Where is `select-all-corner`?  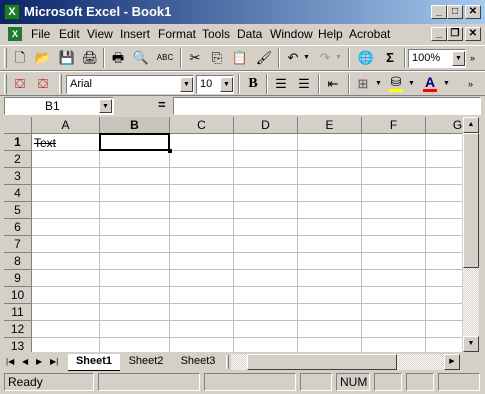 select-all-corner is located at coordinates (18, 125).